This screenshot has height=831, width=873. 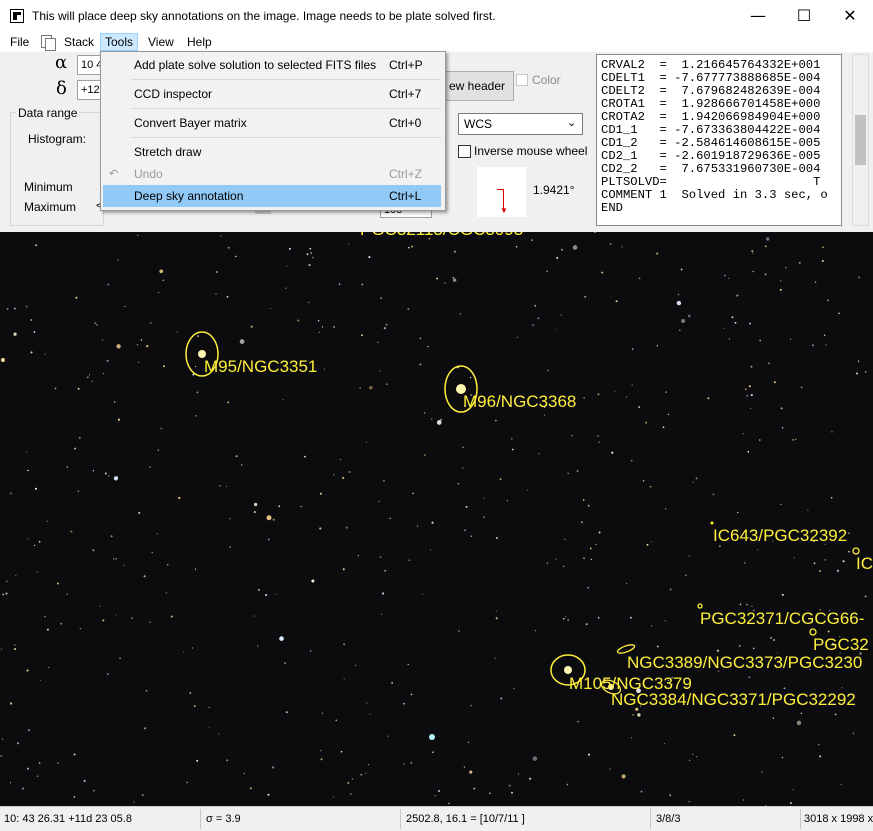 What do you see at coordinates (57, 139) in the screenshot?
I see `histogram-label: Histogram:` at bounding box center [57, 139].